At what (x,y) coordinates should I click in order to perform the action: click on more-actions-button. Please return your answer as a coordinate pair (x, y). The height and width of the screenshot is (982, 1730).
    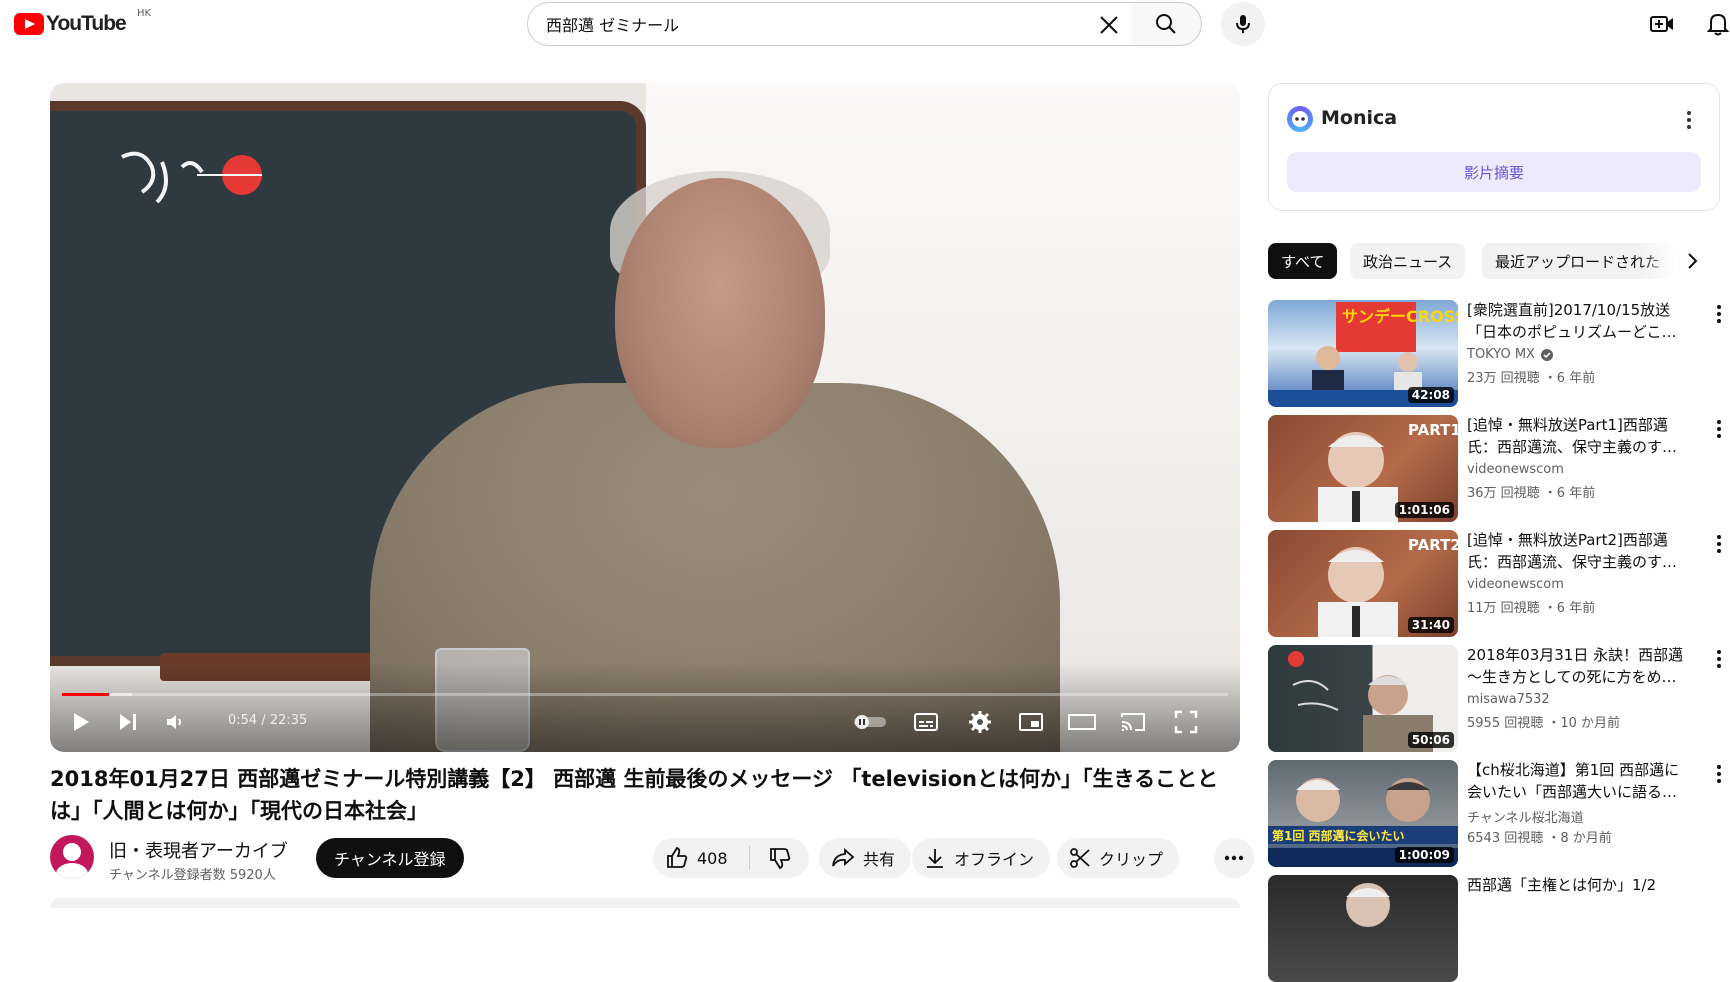
    Looking at the image, I should click on (1234, 858).